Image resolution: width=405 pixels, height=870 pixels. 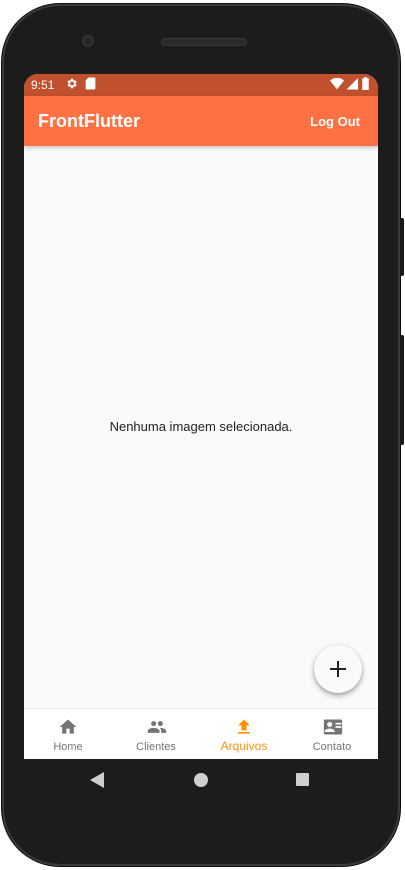 I want to click on earpiece-speaker, so click(x=204, y=42).